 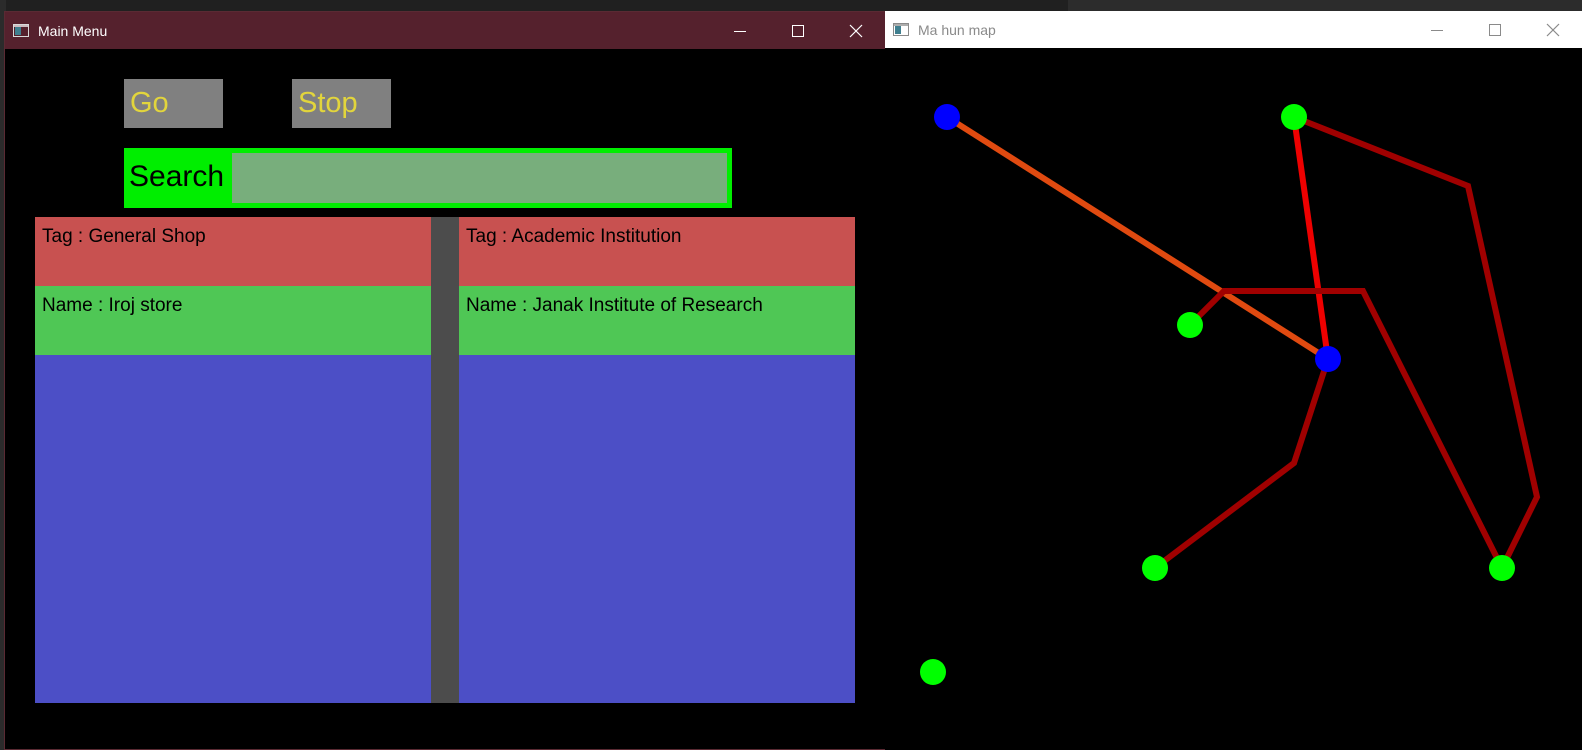 I want to click on card-divider, so click(x=445, y=460).